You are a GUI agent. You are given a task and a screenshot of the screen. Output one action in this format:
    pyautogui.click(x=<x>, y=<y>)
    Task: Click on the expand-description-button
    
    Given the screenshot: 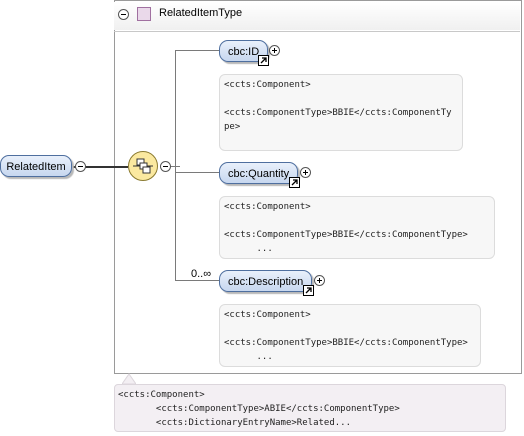 What is the action you would take?
    pyautogui.click(x=319, y=280)
    